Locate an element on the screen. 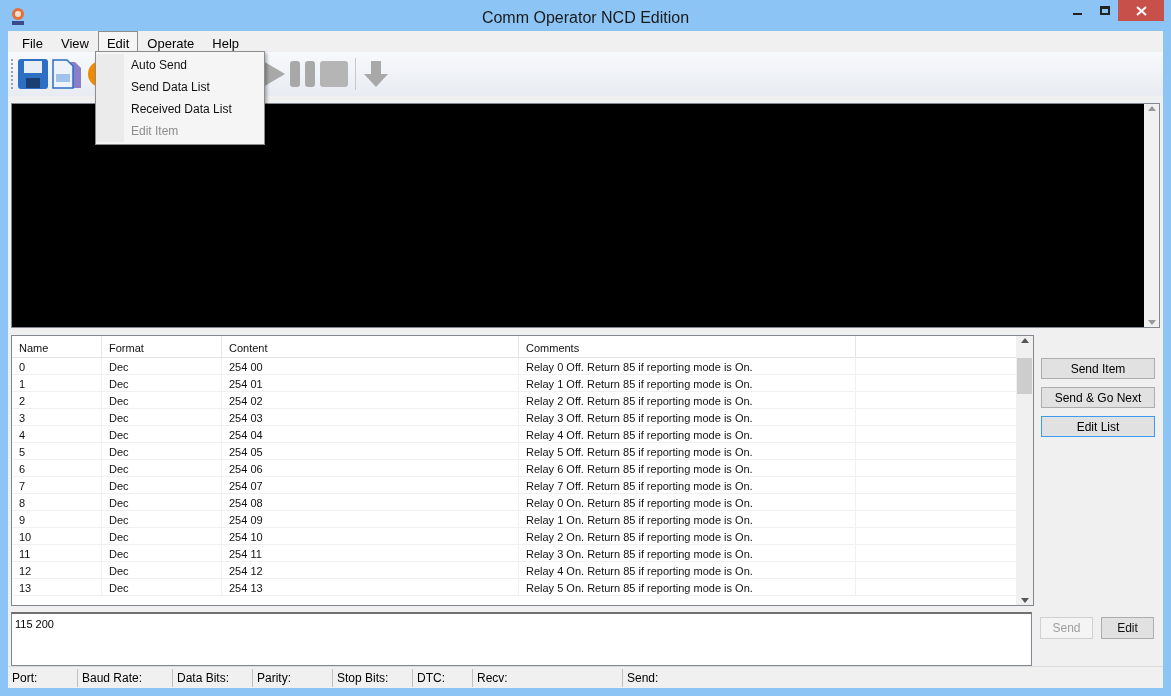 The width and height of the screenshot is (1171, 696). column-header: Name is located at coordinates (57, 346).